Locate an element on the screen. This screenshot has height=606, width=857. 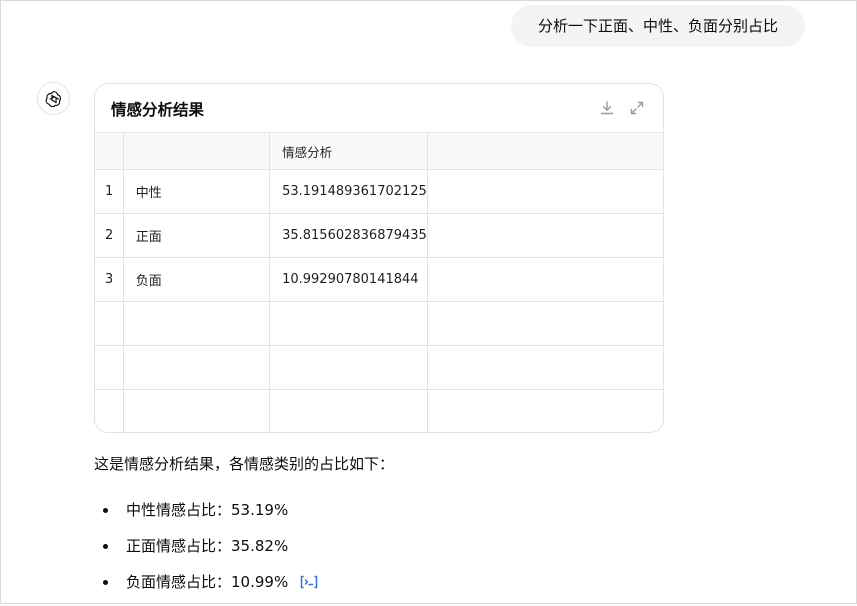
list-item: 正面情感占比：35.82% is located at coordinates (206, 552).